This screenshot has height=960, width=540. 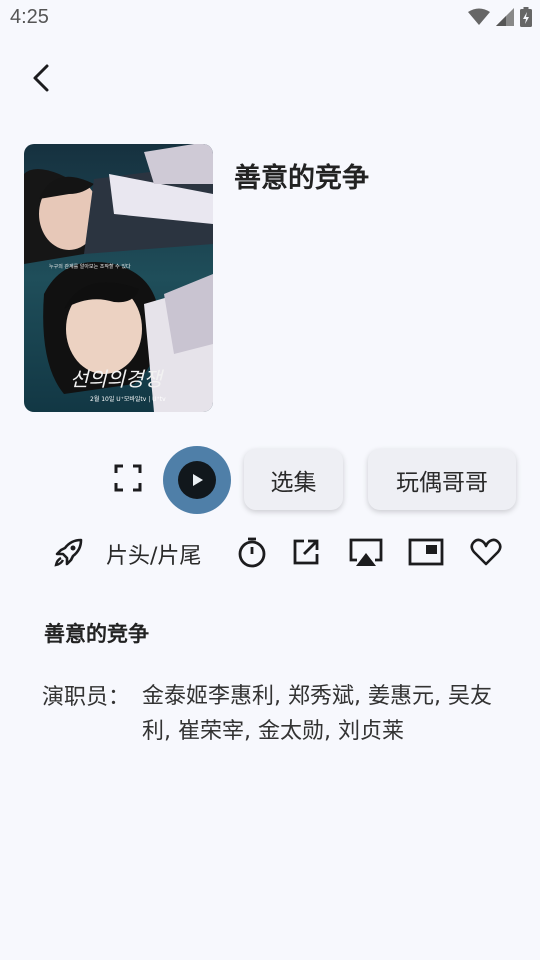 I want to click on poster-logo: 선의의경쟁, so click(x=117, y=379).